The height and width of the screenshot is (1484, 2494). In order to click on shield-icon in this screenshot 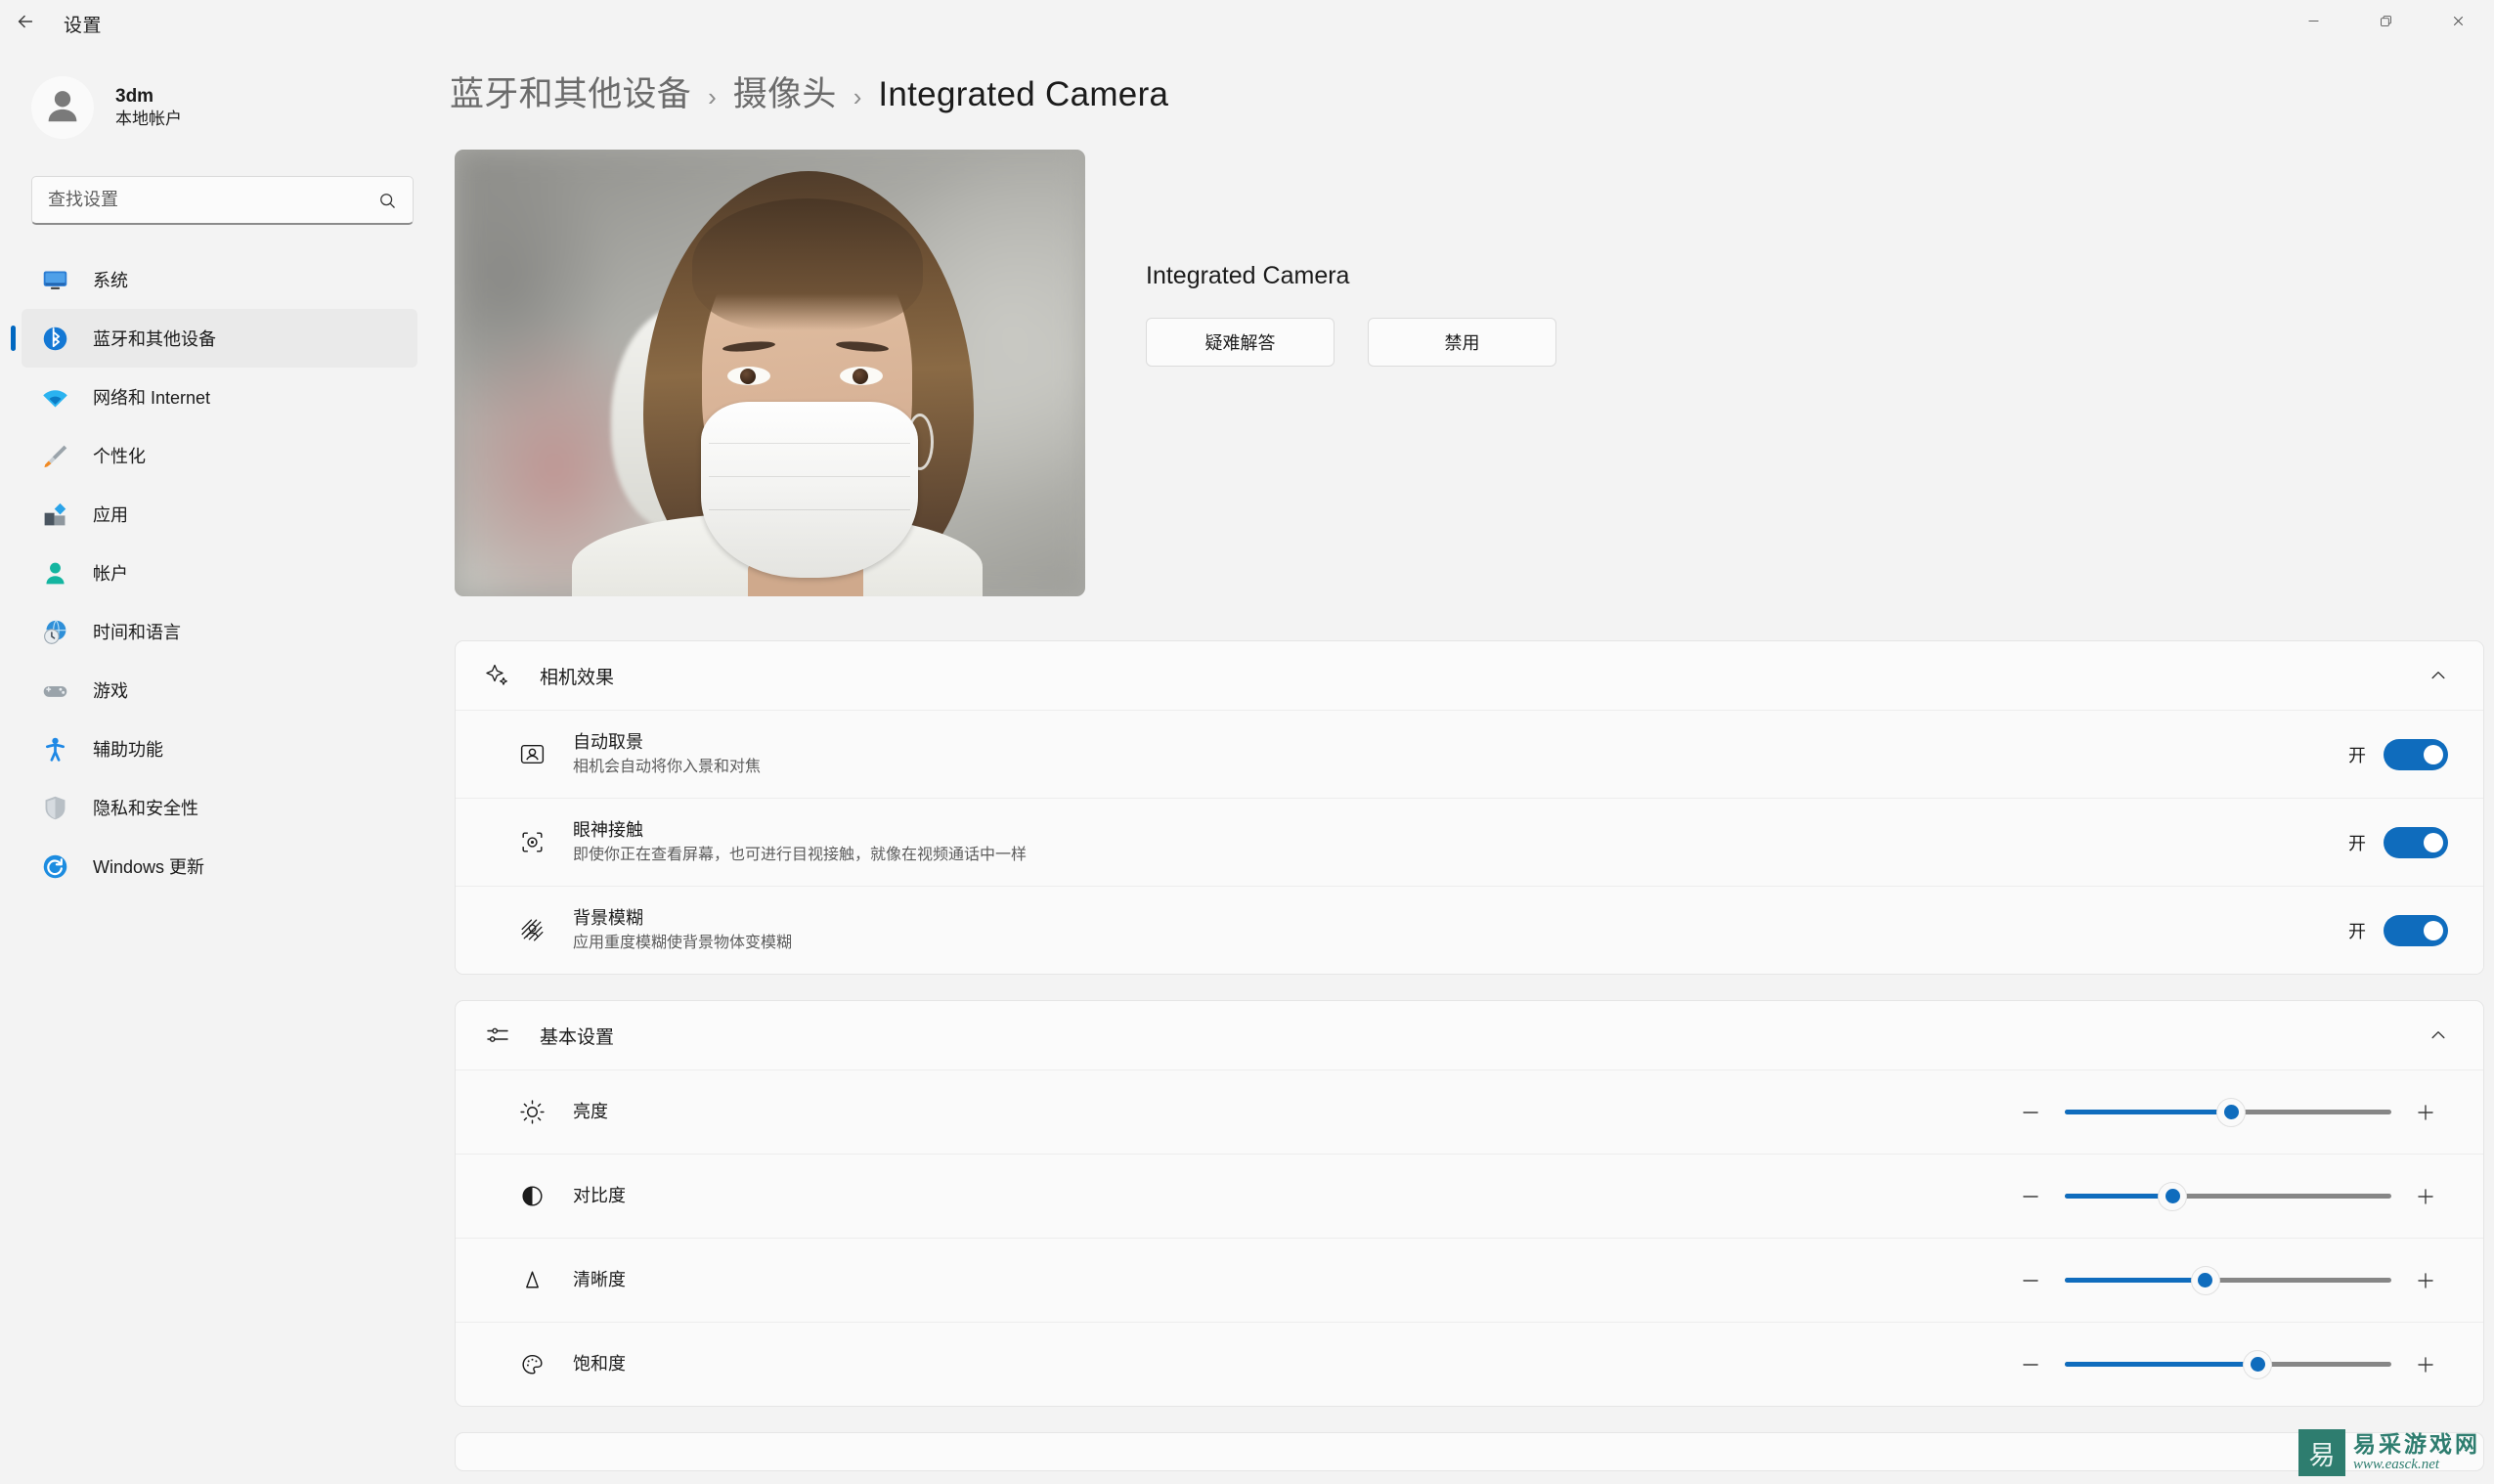, I will do `click(55, 807)`.